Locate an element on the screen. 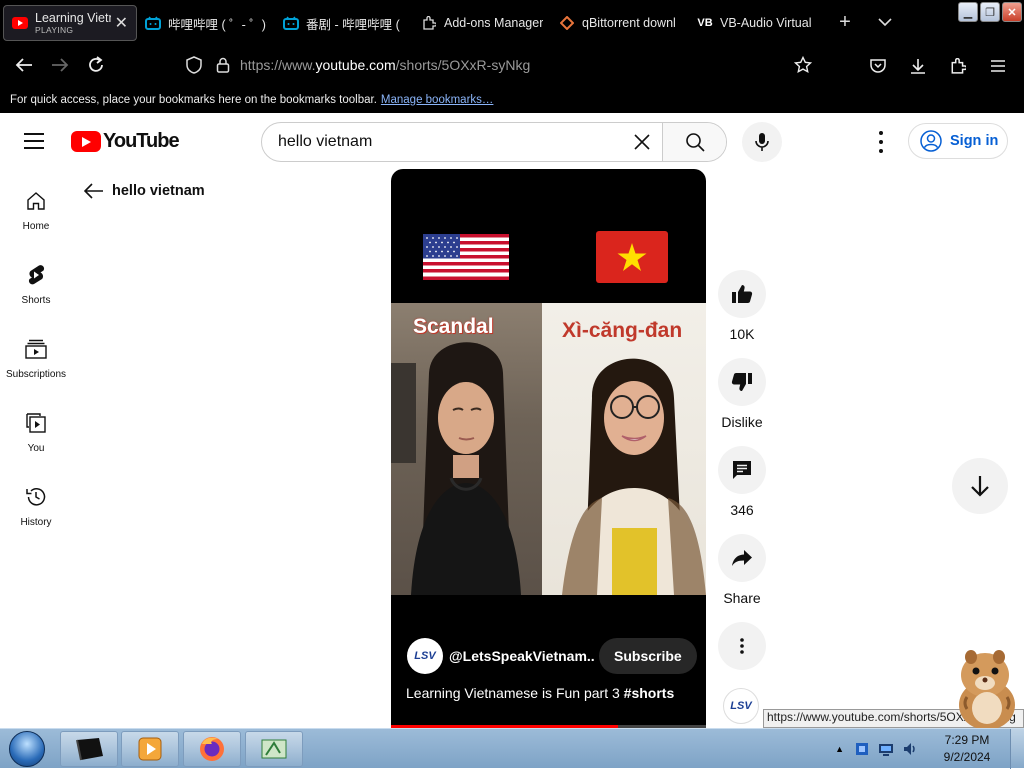  subscribe-button: Subscribe is located at coordinates (648, 656).